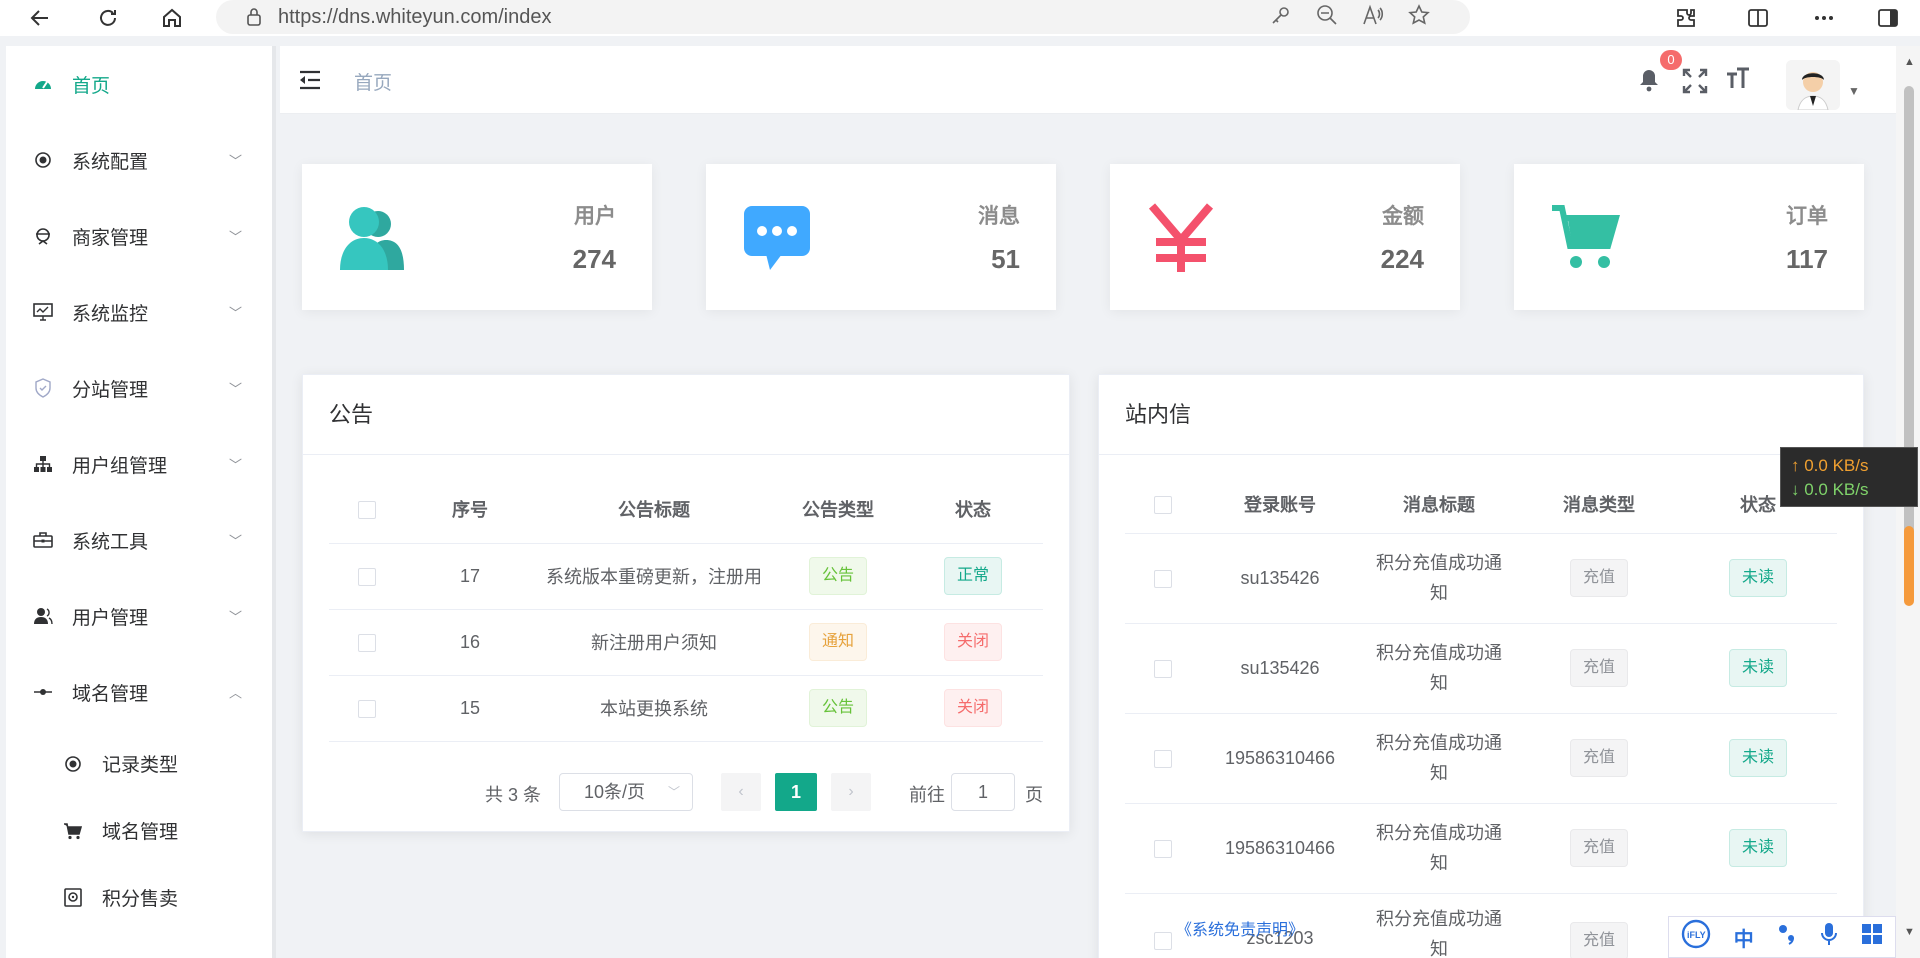  Describe the element at coordinates (1744, 937) in the screenshot. I see `ime-mode-toggle: 中` at that location.